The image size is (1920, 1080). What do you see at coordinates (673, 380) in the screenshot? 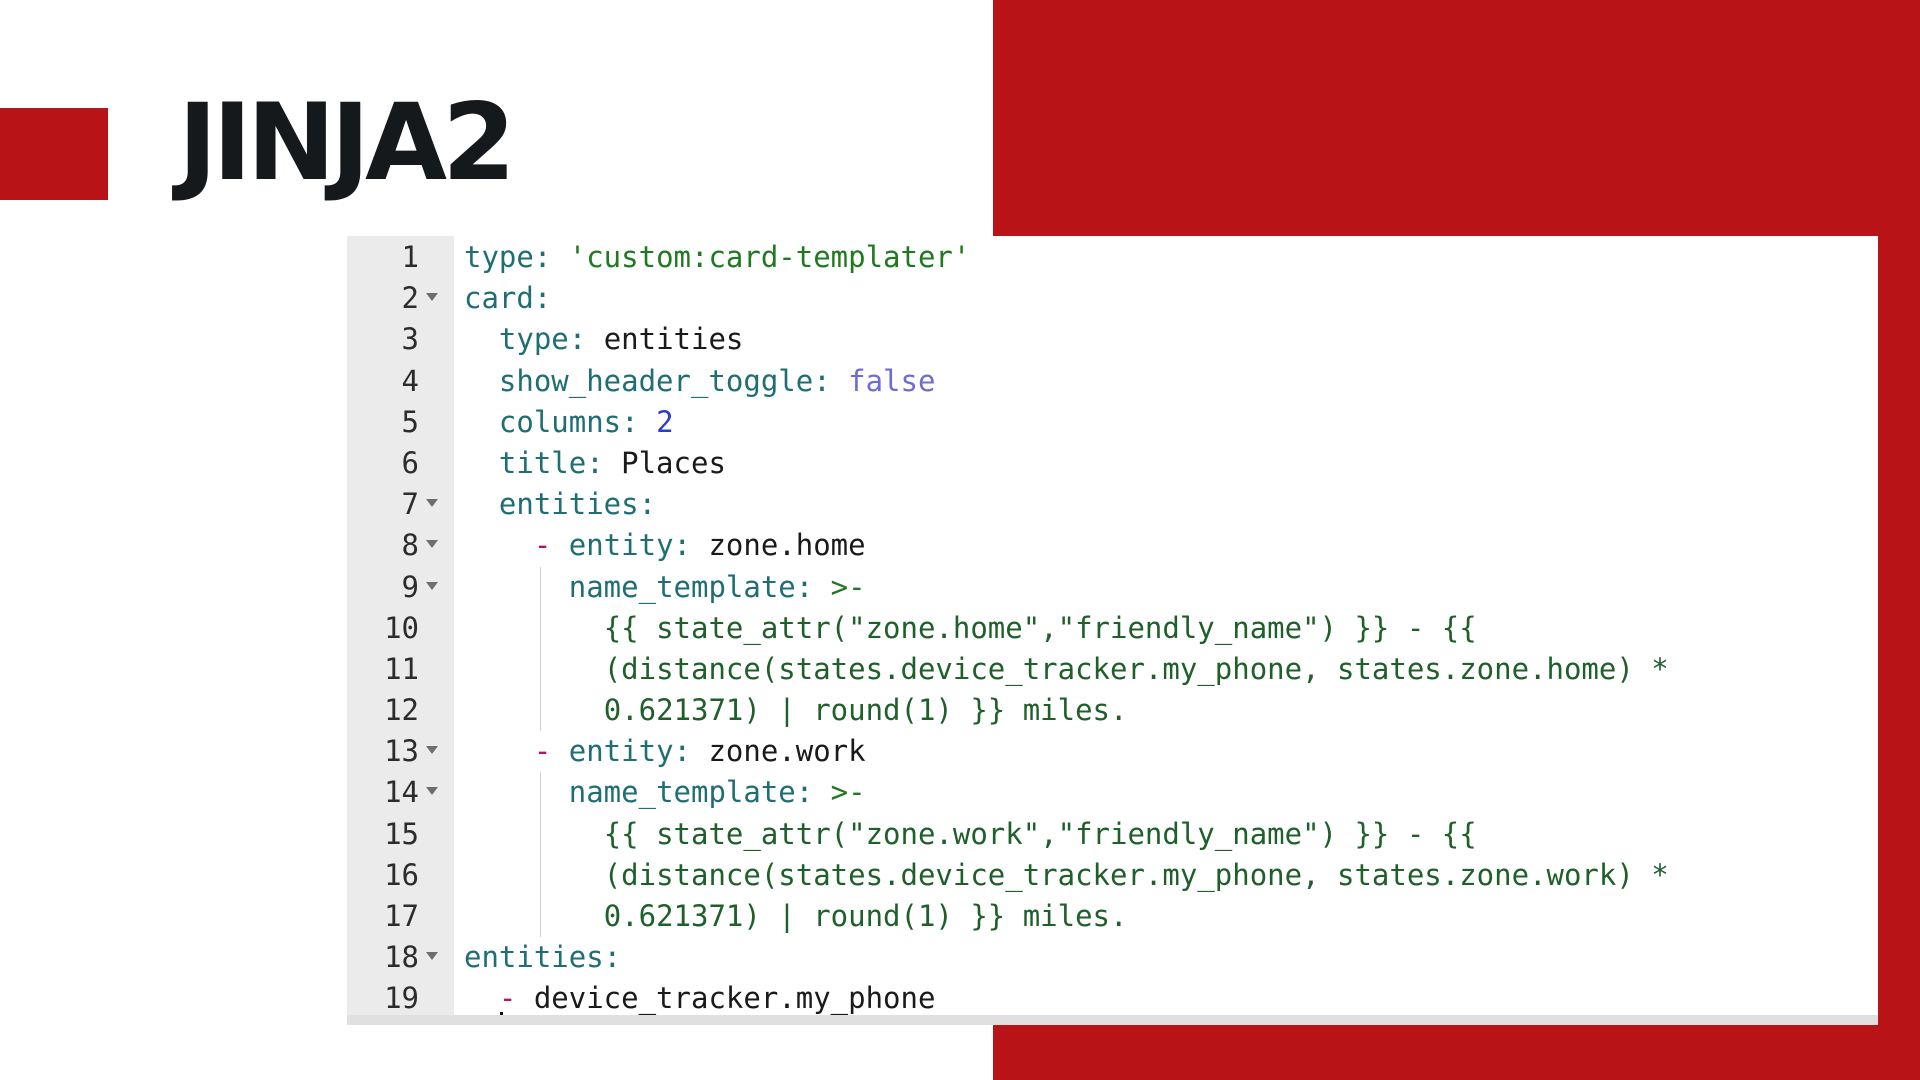
I see `code-token: show_header_toggle:` at bounding box center [673, 380].